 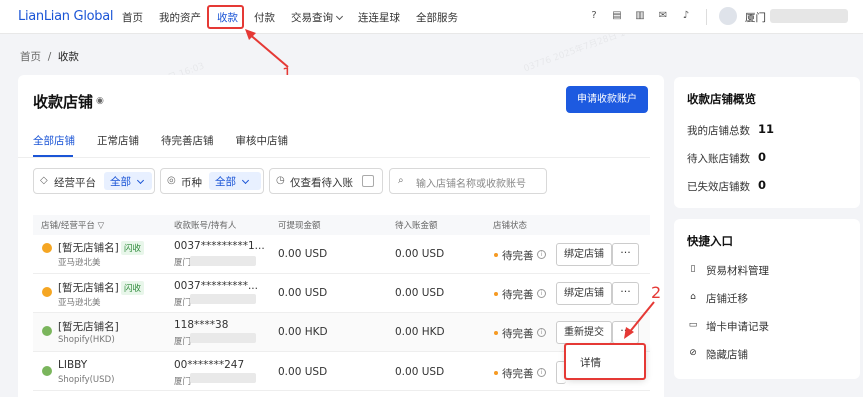 What do you see at coordinates (755, 17) in the screenshot?
I see `user-name: 厦门` at bounding box center [755, 17].